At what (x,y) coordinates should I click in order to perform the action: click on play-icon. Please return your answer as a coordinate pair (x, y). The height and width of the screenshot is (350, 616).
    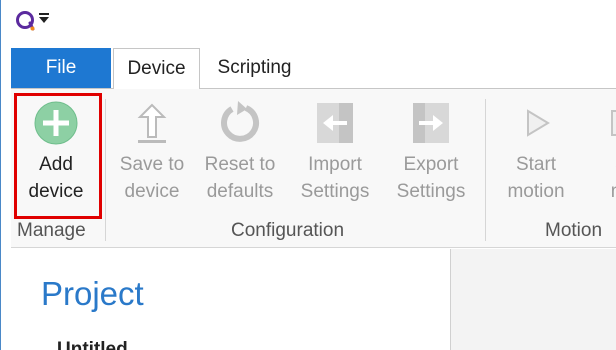
    Looking at the image, I should click on (538, 123).